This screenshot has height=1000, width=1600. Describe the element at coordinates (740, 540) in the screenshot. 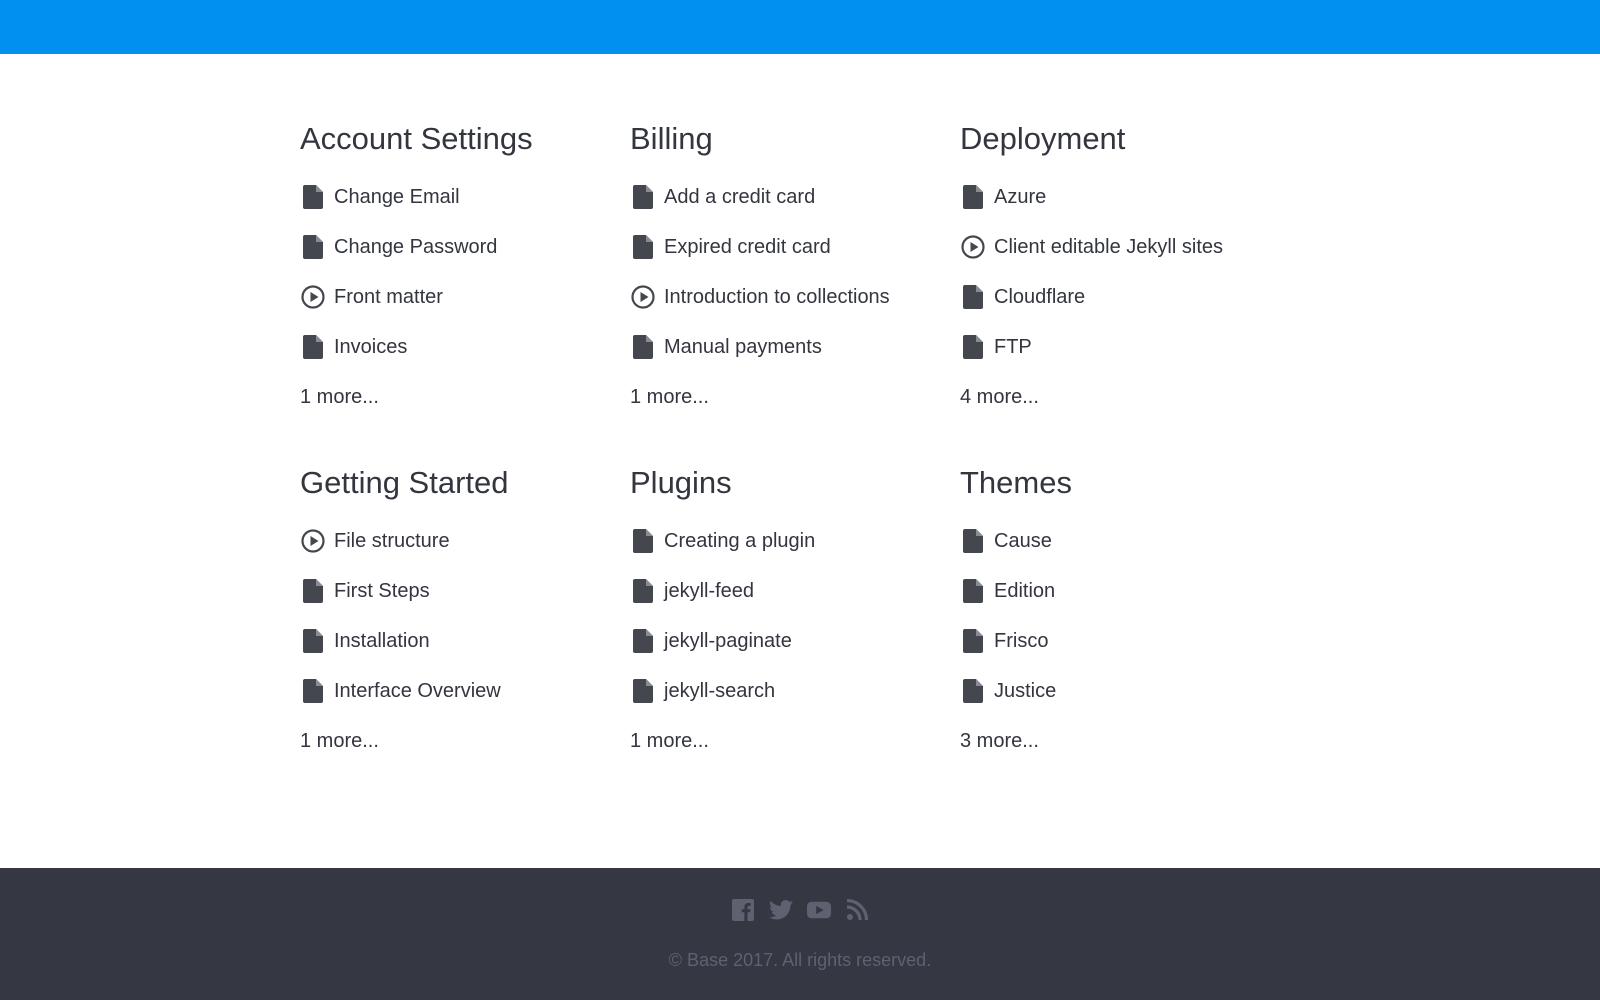

I see `article-label: Creating a plugin` at that location.